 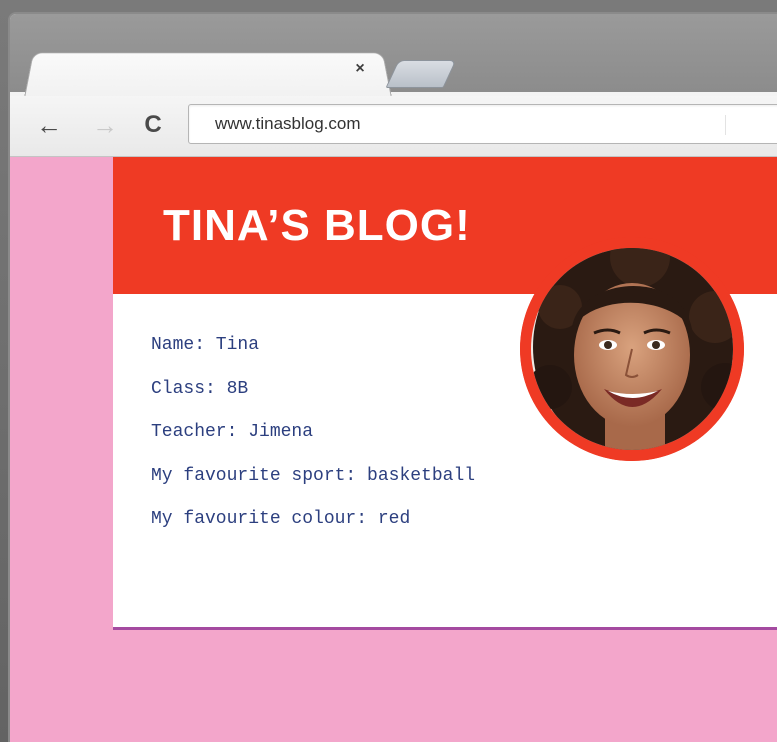 I want to click on profile-teacher: Teacher: Jimena, so click(x=232, y=432).